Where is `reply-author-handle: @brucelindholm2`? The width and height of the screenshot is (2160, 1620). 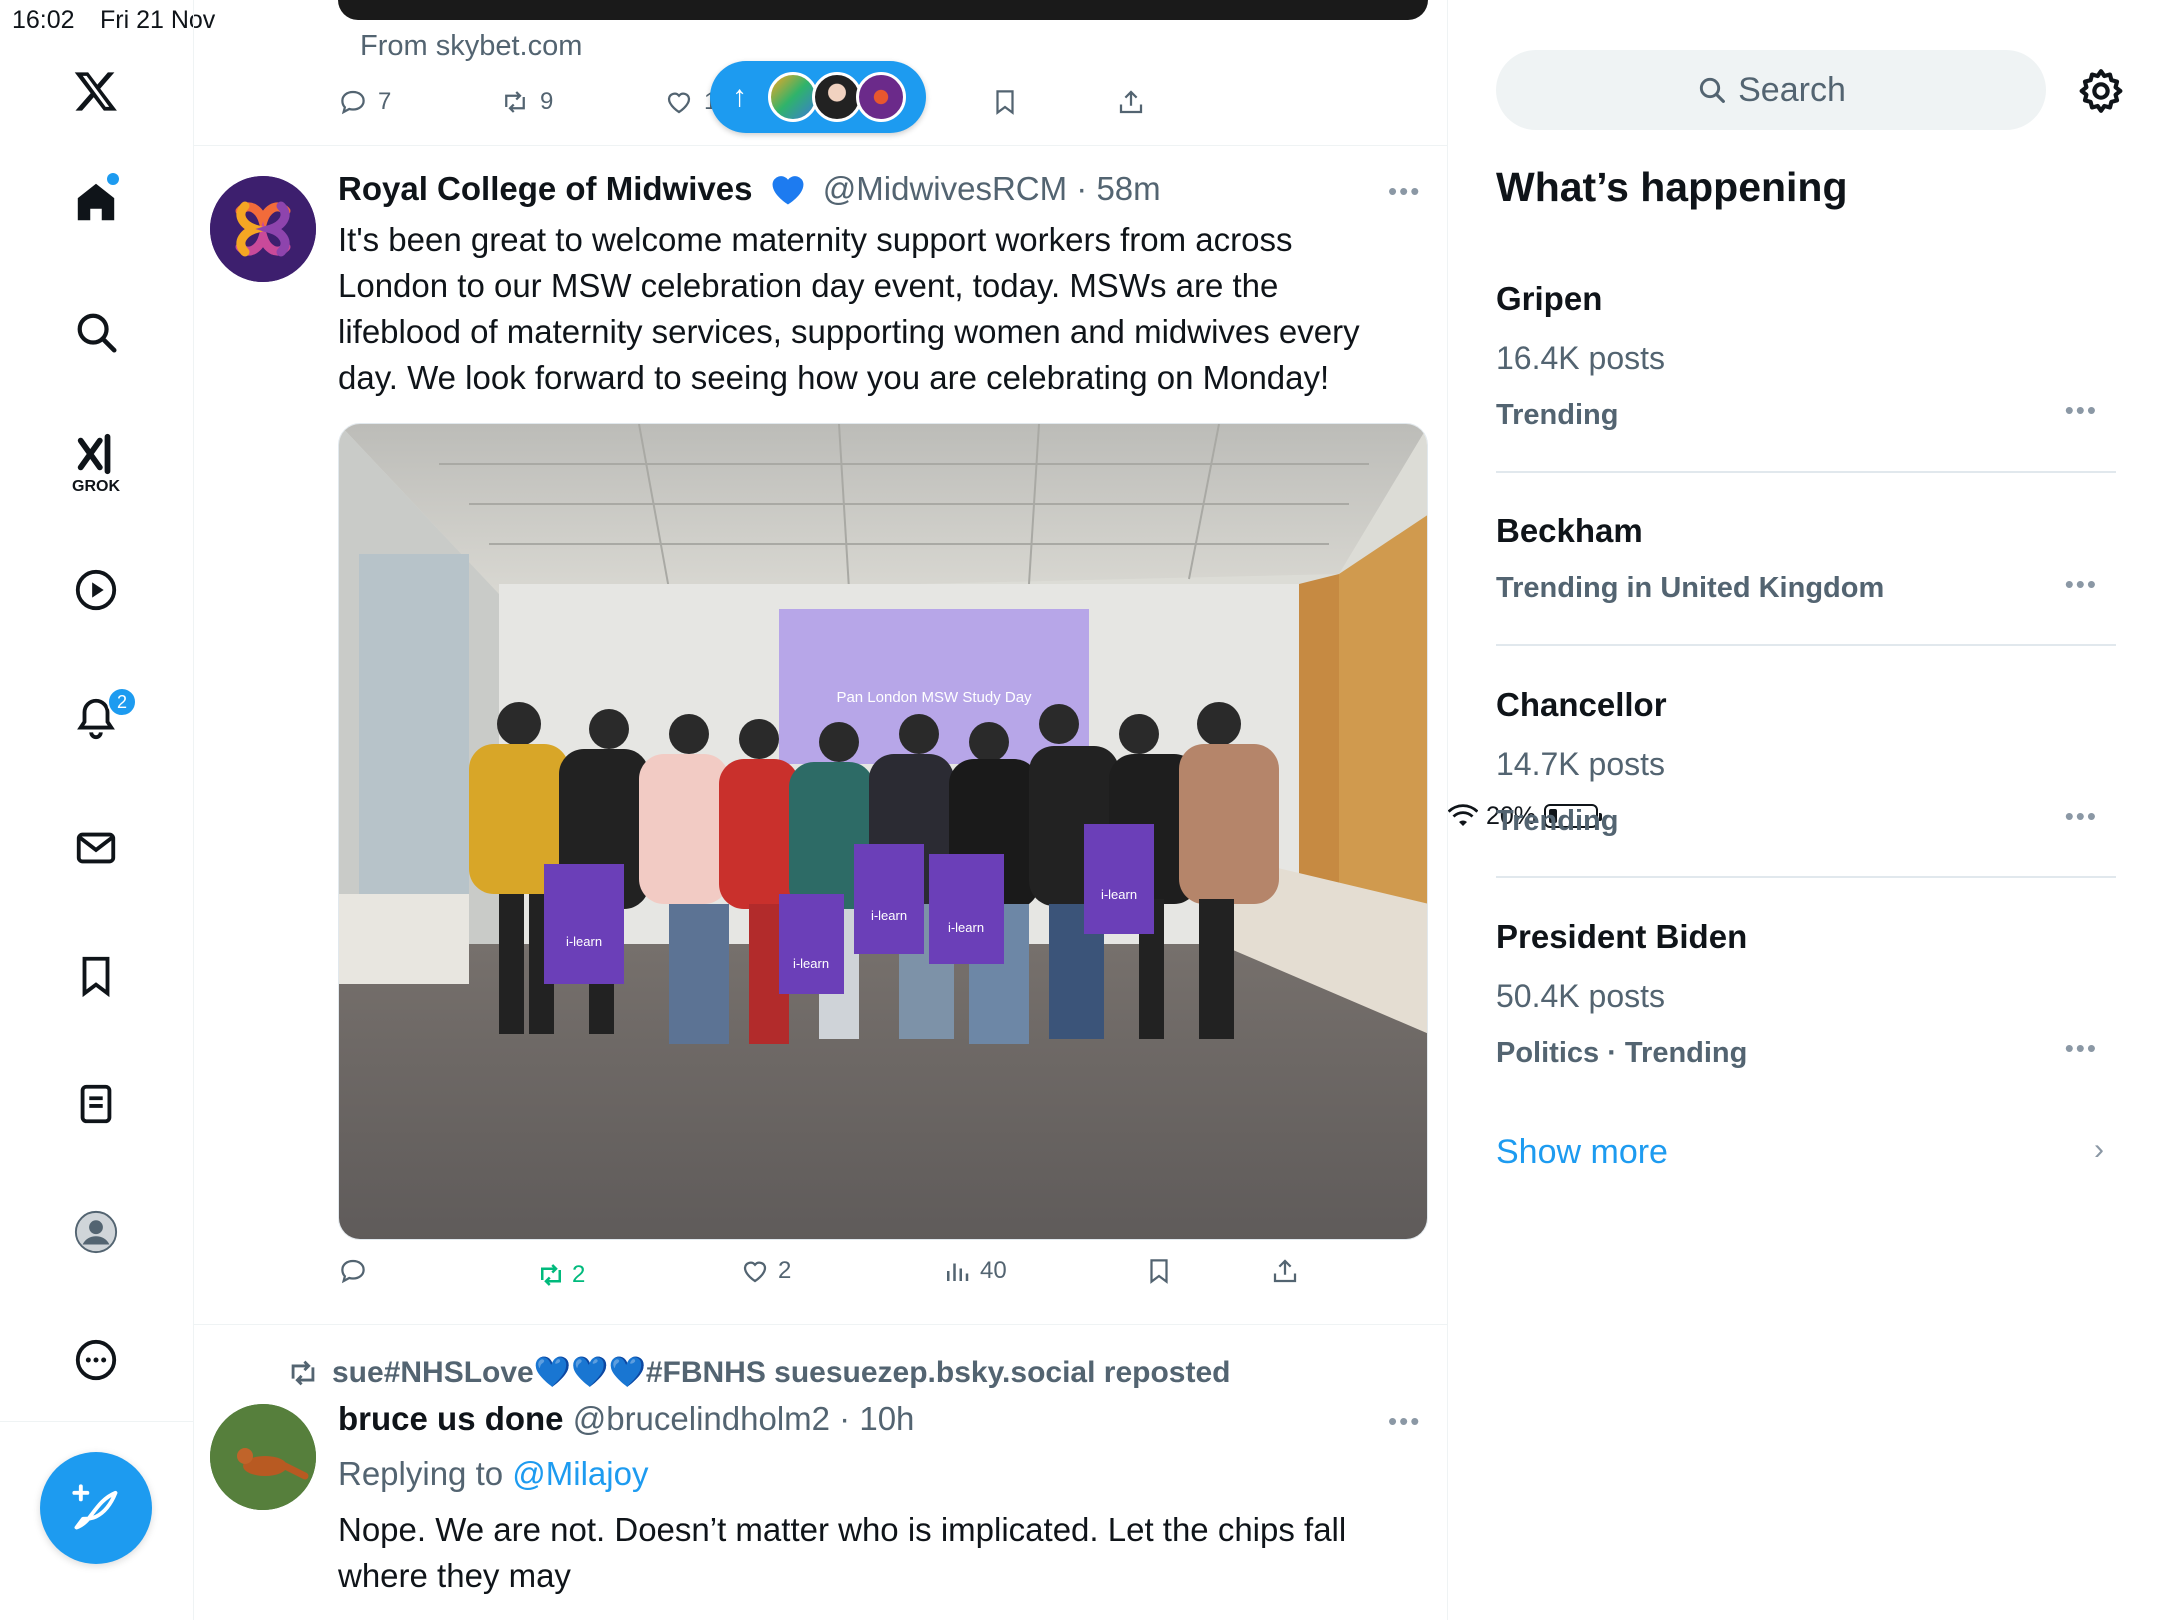 reply-author-handle: @brucelindholm2 is located at coordinates (701, 1418).